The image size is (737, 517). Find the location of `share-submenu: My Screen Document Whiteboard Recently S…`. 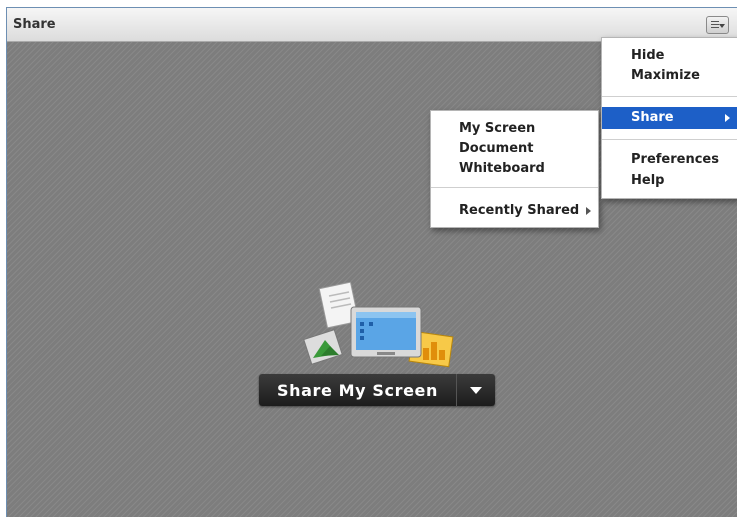

share-submenu: My Screen Document Whiteboard Recently S… is located at coordinates (514, 169).